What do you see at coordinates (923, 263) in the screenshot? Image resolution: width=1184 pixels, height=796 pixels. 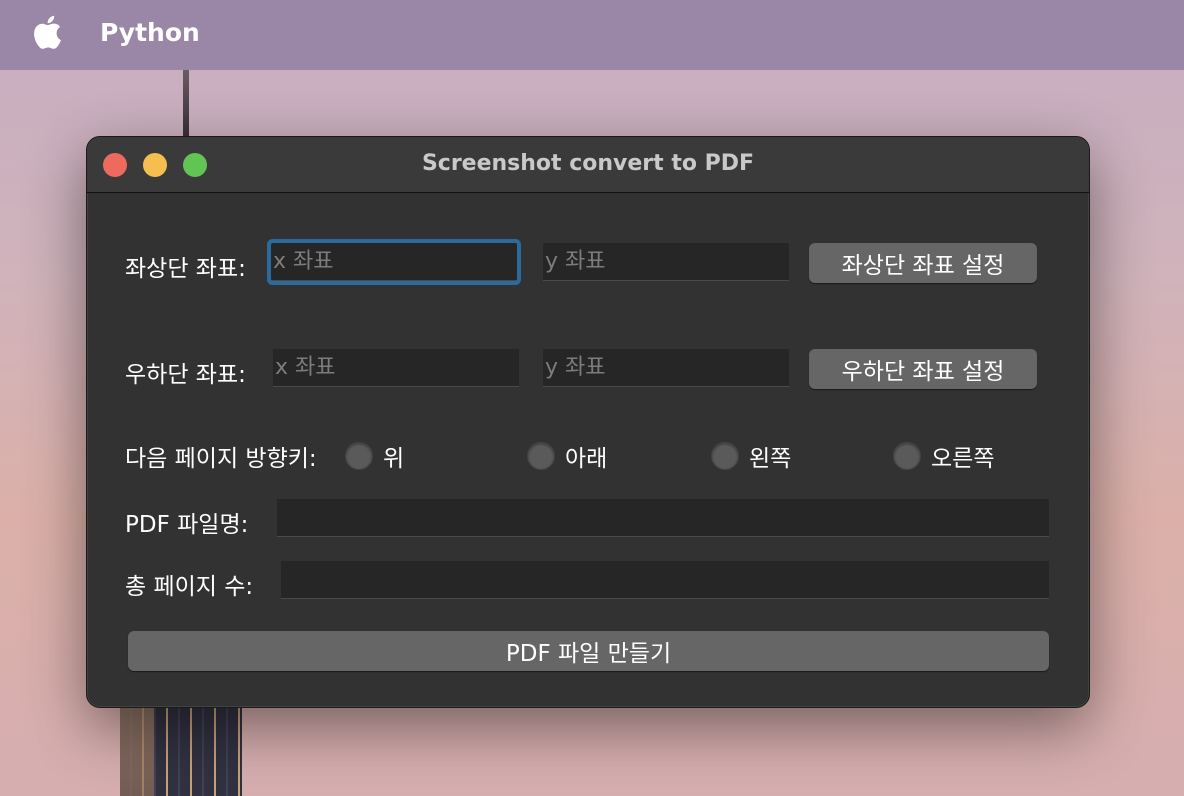 I see `set-top-left-button: 좌상단 좌표 설정` at bounding box center [923, 263].